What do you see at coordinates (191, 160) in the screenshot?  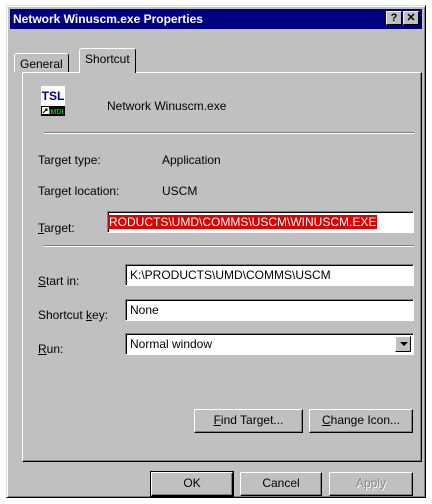 I see `target-type-value: Application` at bounding box center [191, 160].